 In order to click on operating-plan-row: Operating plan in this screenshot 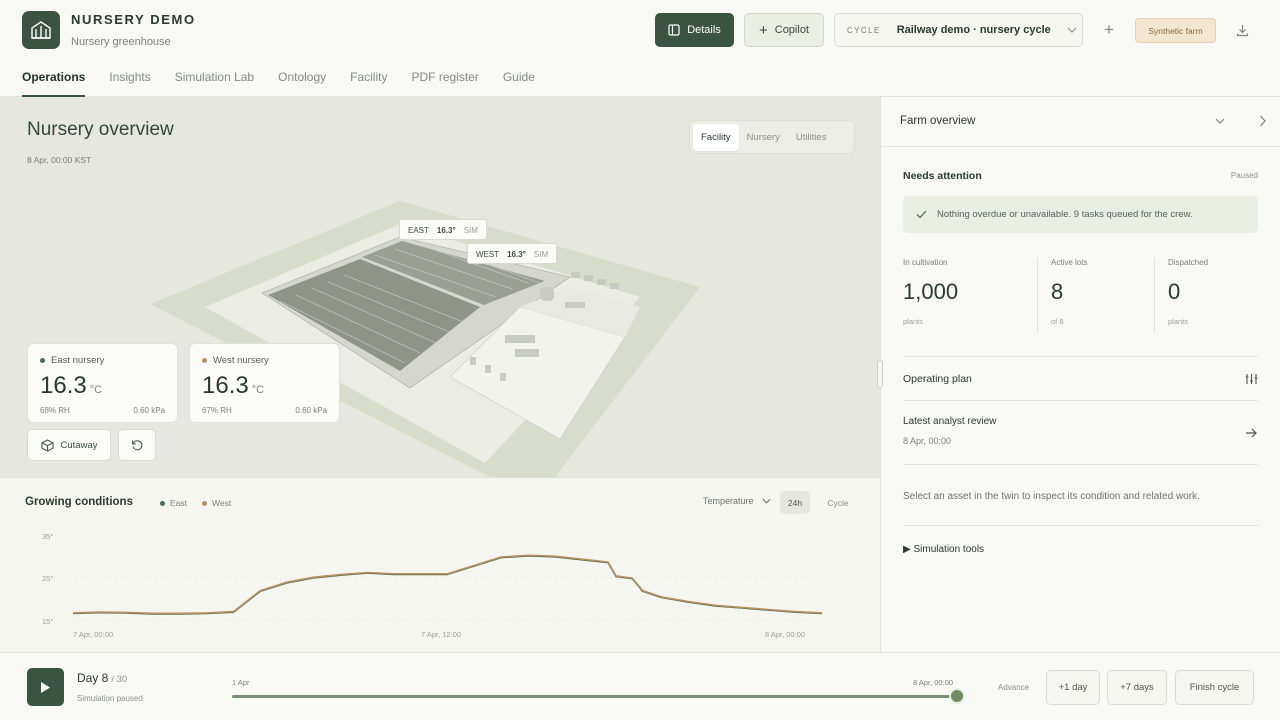, I will do `click(1080, 383)`.